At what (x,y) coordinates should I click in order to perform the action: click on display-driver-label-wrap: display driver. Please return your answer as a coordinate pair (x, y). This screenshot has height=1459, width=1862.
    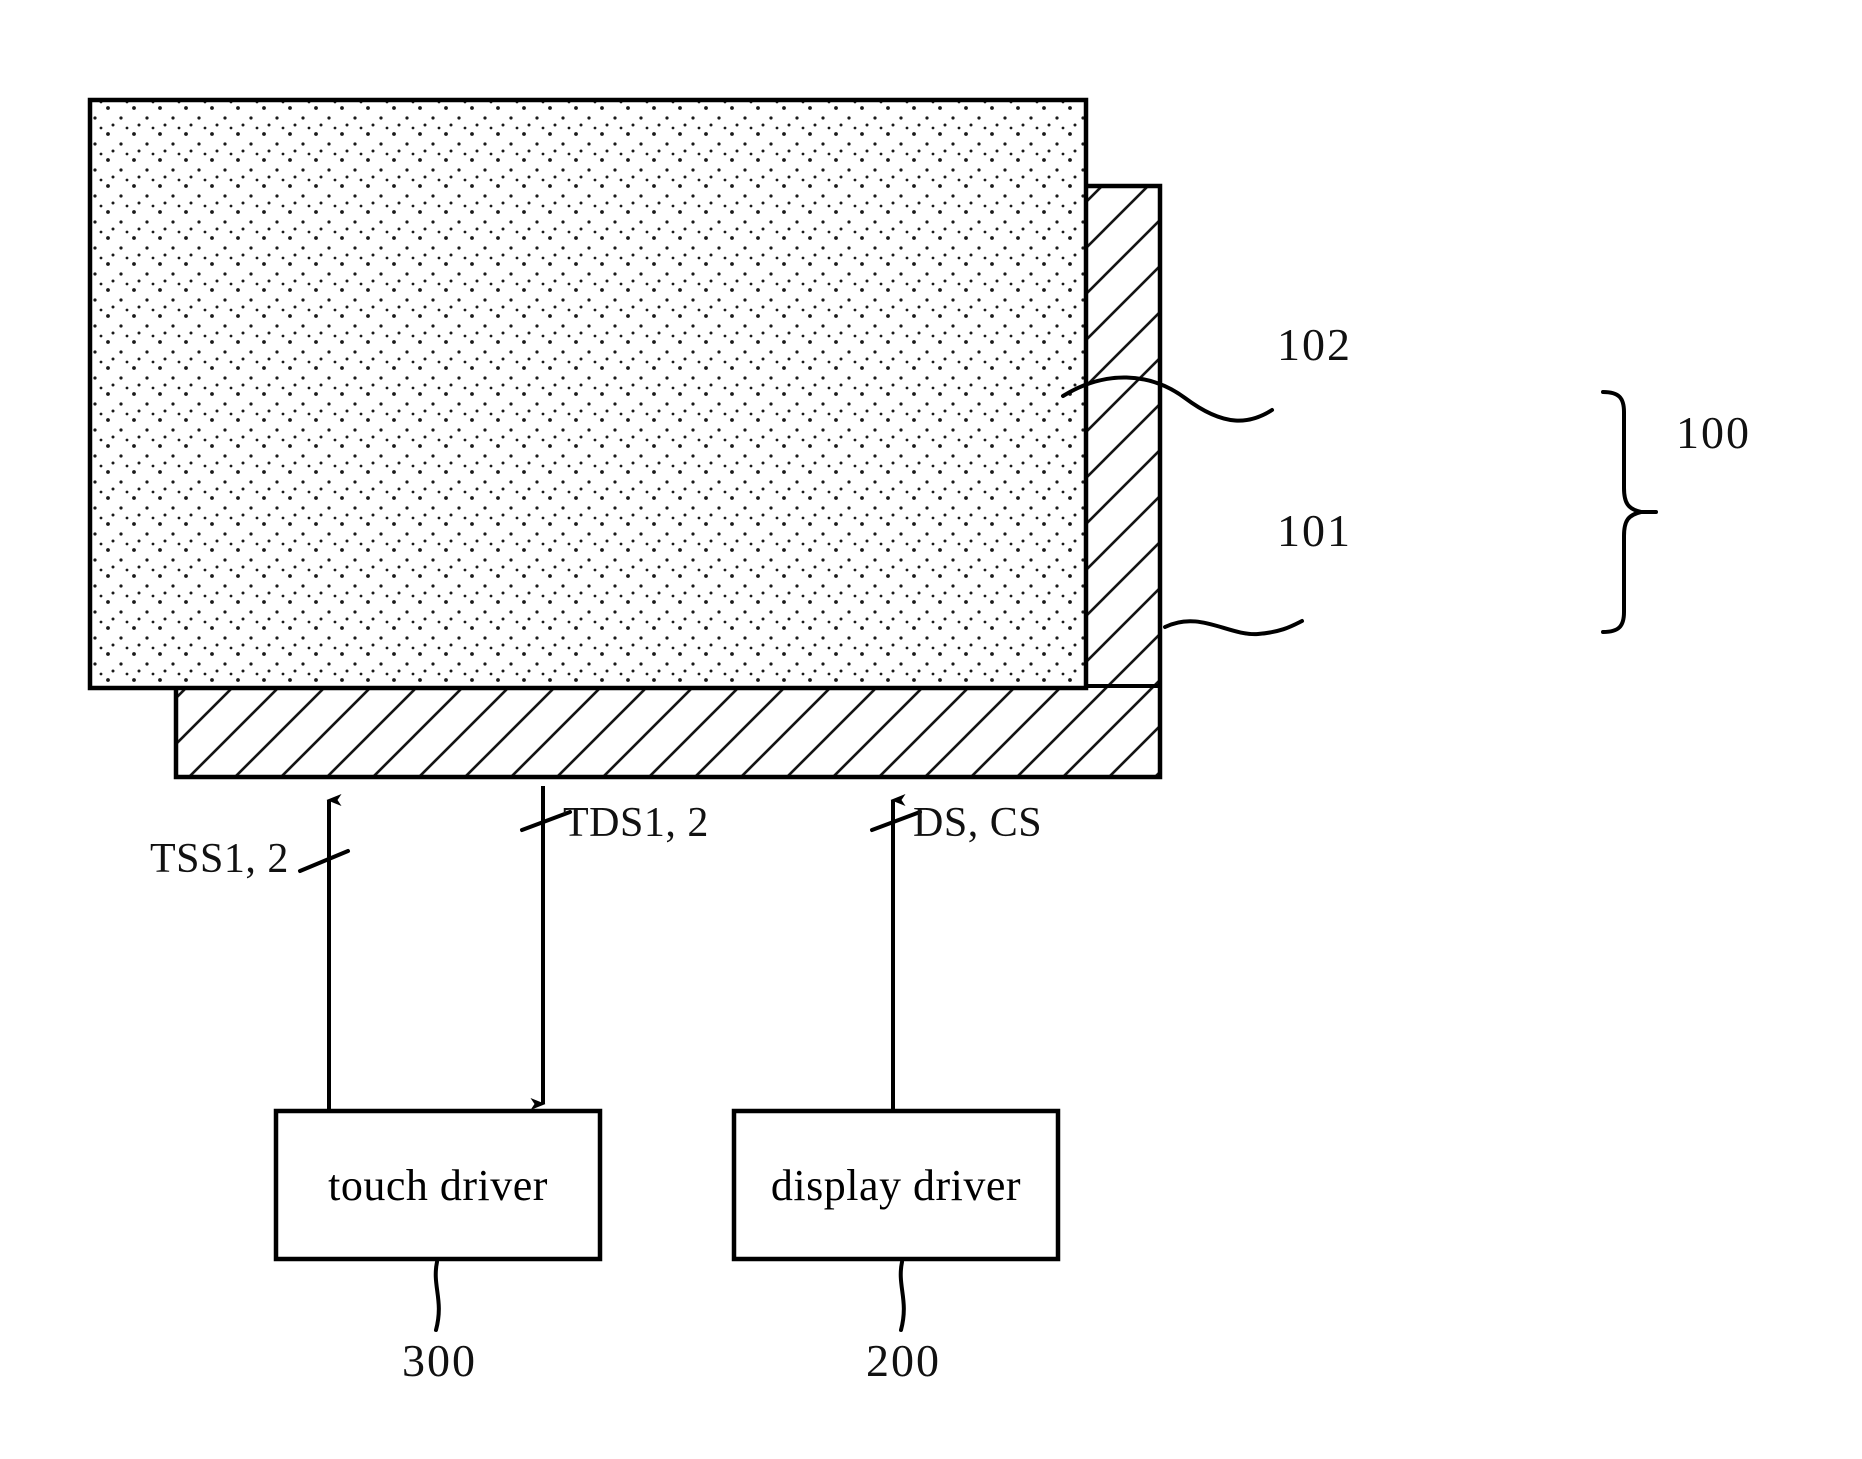
    Looking at the image, I should click on (896, 1185).